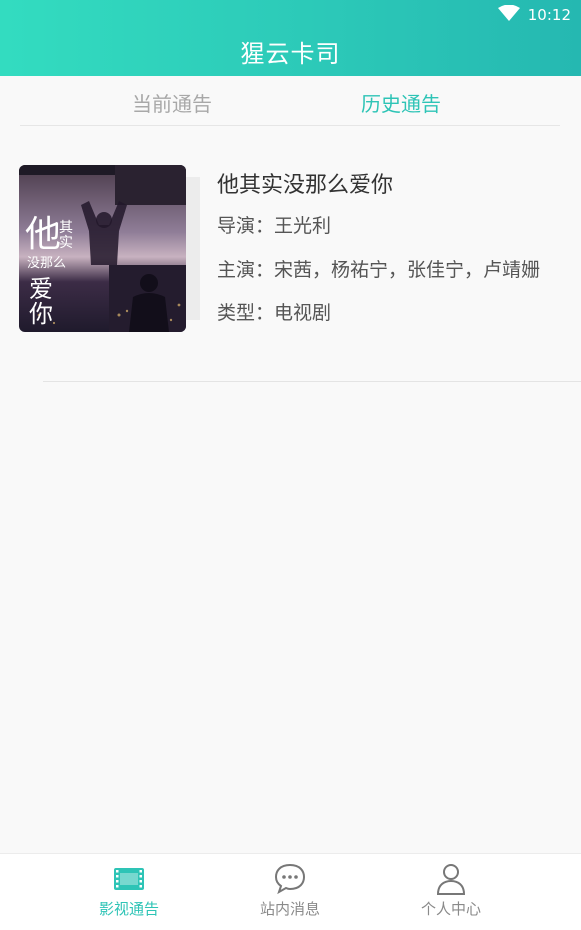 The height and width of the screenshot is (930, 581). I want to click on poster-image: 他 其实 没那么 爱你, so click(102, 248).